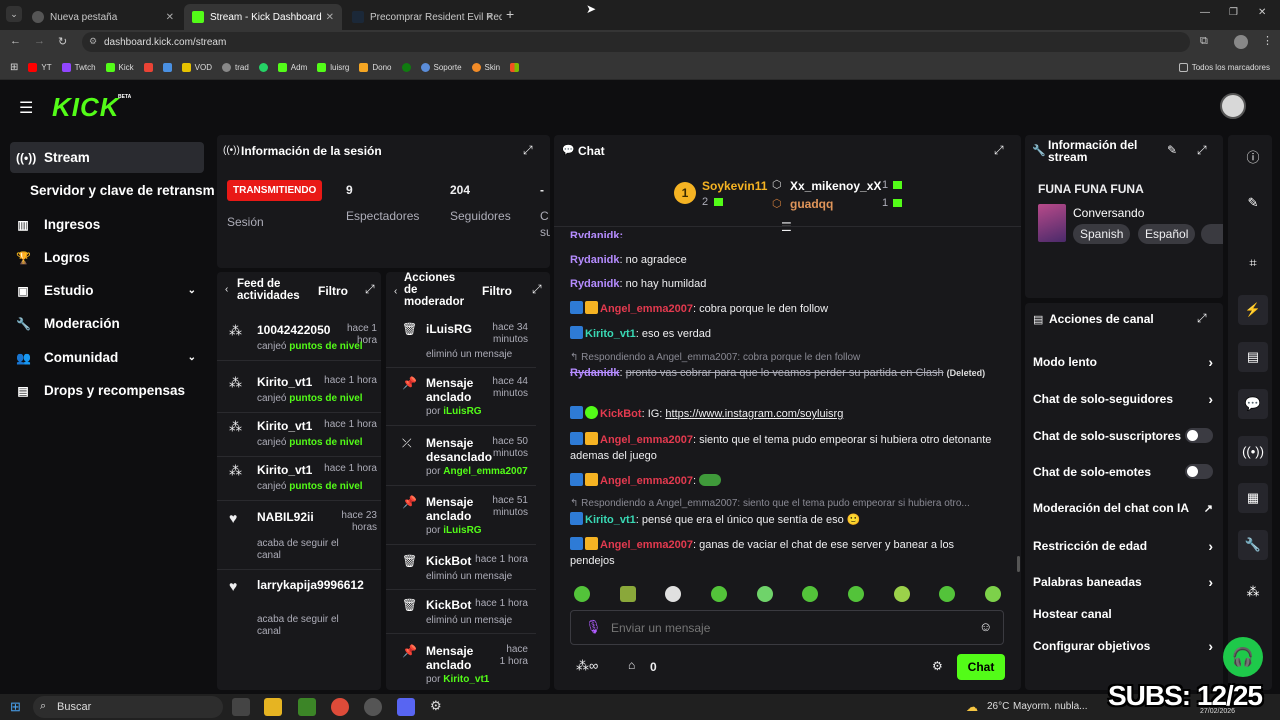 The image size is (1280, 720). Describe the element at coordinates (103, 17) in the screenshot. I see `tab-new-tab: Nueva pestaña ✕` at that location.